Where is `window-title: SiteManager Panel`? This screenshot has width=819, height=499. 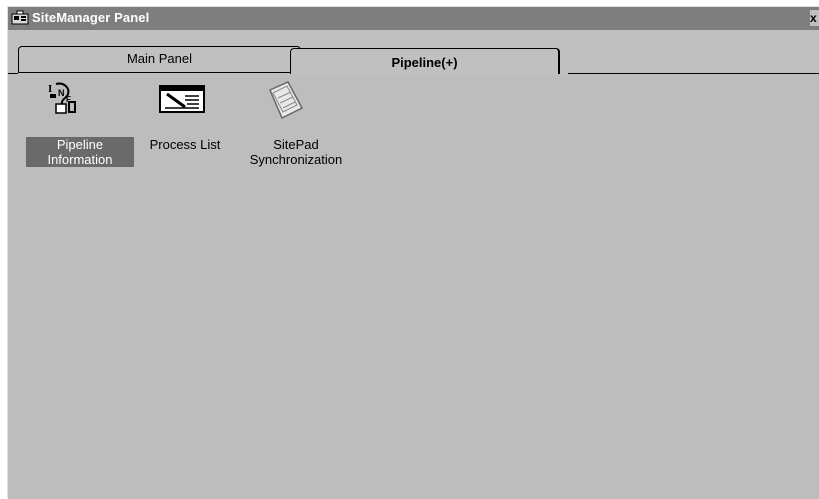 window-title: SiteManager Panel is located at coordinates (91, 17).